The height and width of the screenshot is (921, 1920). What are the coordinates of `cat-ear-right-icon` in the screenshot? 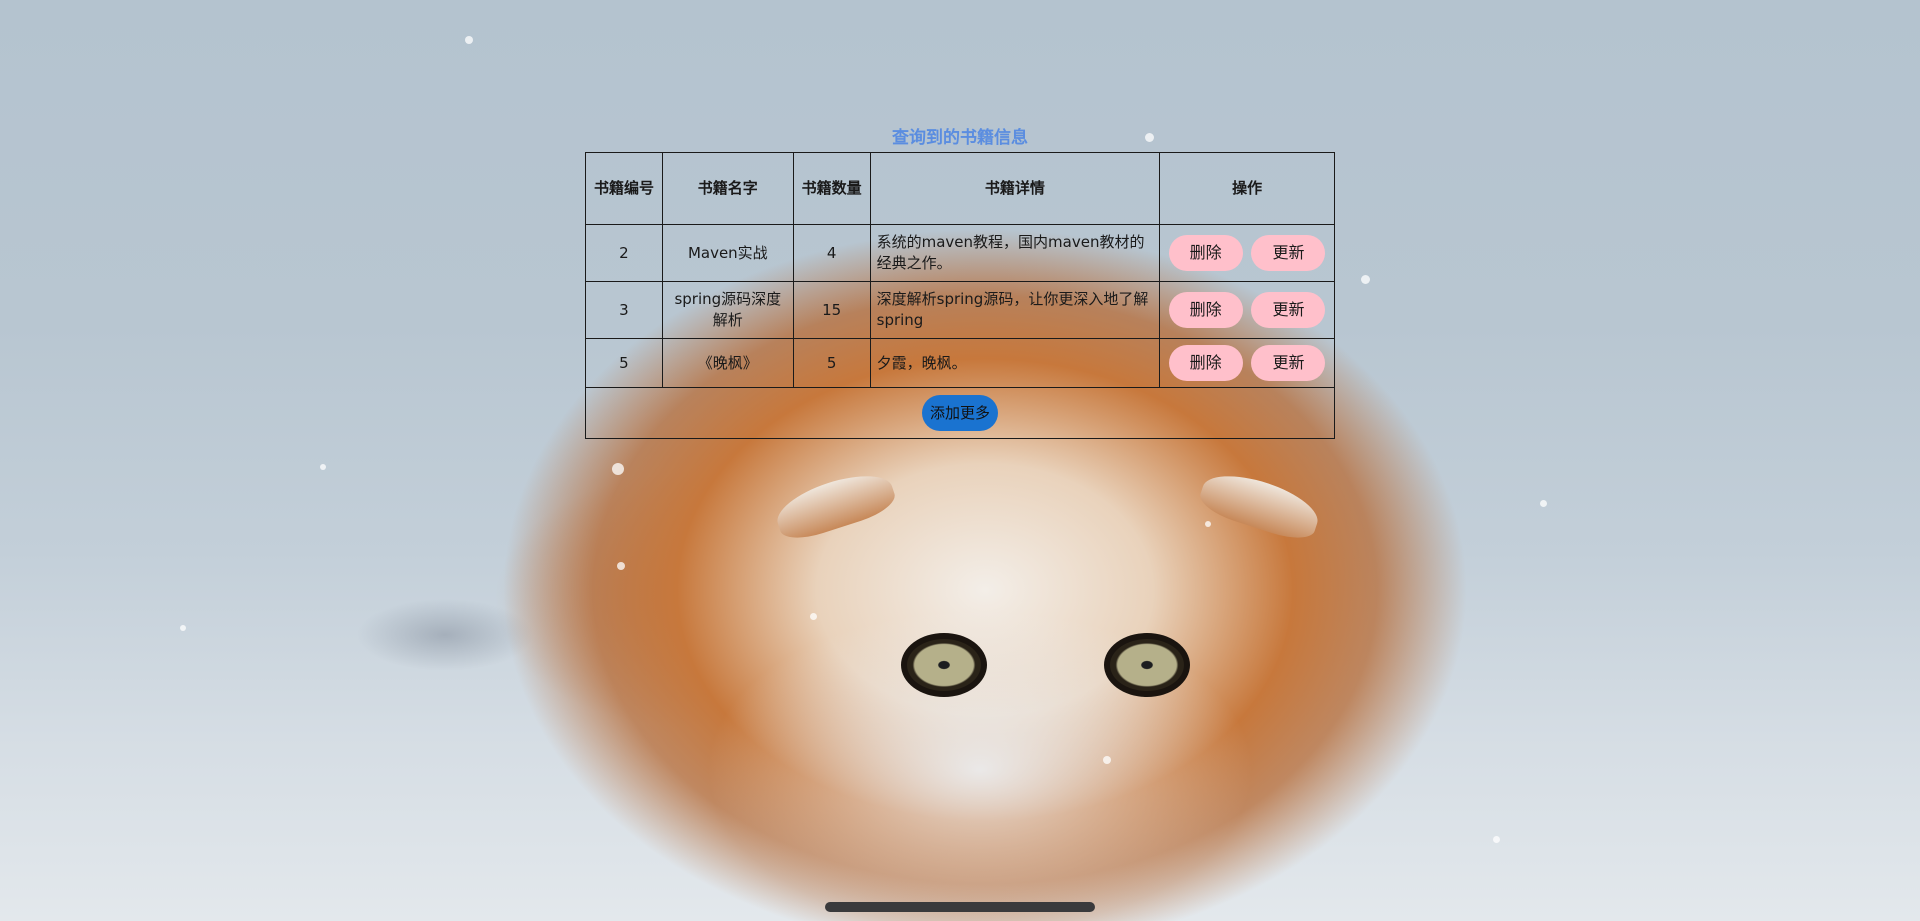 It's located at (1260, 505).